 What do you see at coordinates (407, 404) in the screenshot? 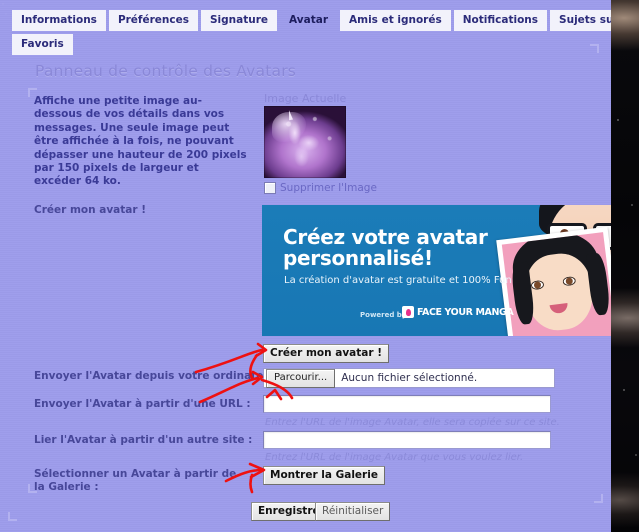
I see `avatar-url-input` at bounding box center [407, 404].